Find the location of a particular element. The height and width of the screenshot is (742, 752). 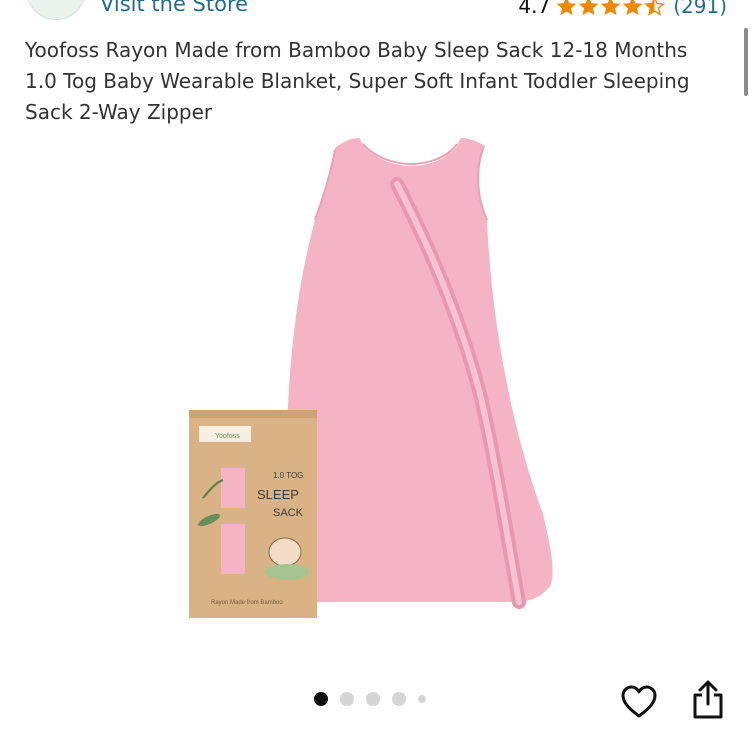

half-star-icon is located at coordinates (655, 8).